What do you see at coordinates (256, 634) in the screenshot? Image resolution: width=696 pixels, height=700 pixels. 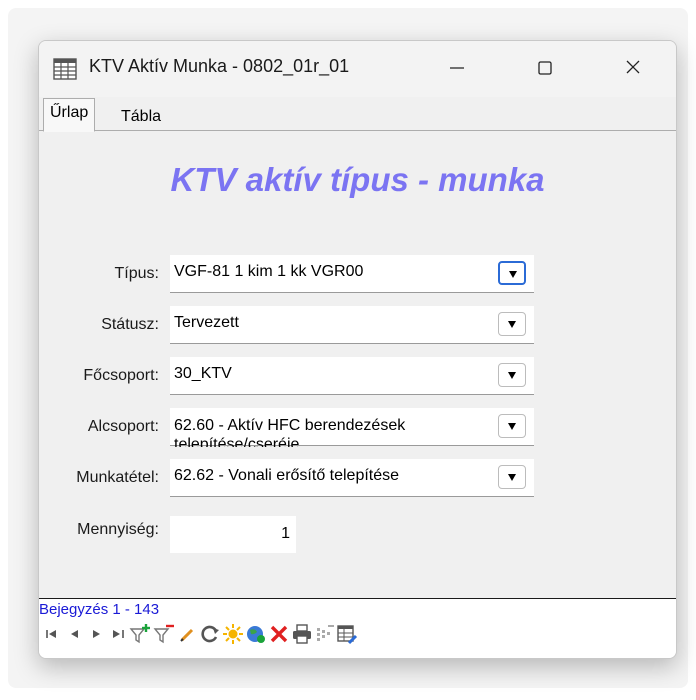 I see `web-icon` at bounding box center [256, 634].